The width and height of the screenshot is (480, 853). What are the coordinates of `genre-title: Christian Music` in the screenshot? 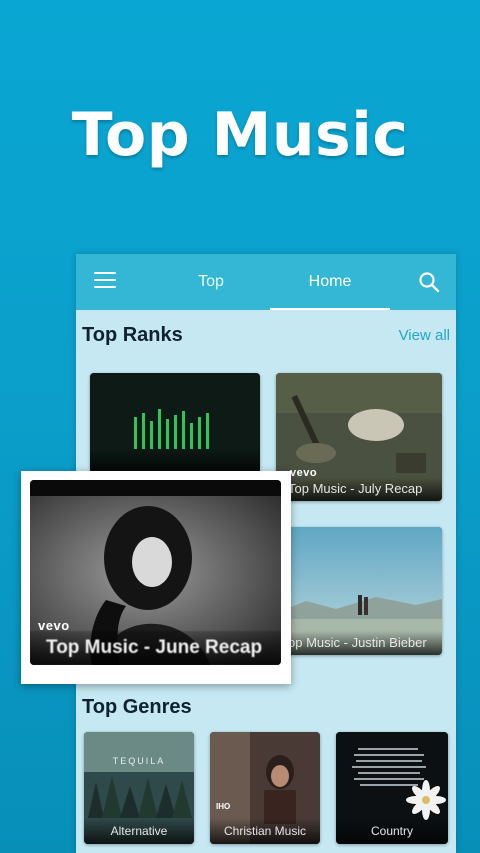 It's located at (265, 831).